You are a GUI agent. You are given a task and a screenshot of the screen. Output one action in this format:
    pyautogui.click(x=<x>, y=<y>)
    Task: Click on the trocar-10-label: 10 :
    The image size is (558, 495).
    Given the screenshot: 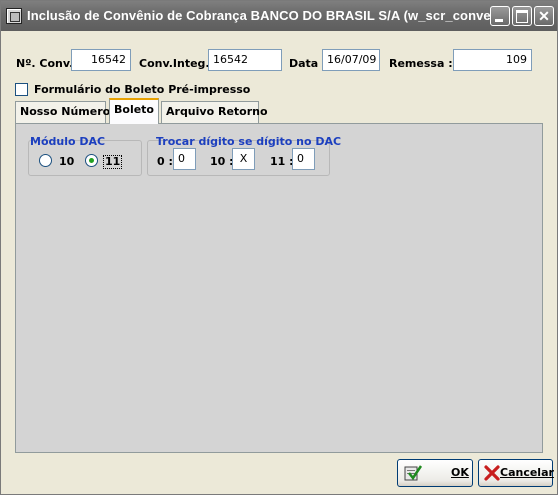 What is the action you would take?
    pyautogui.click(x=222, y=161)
    